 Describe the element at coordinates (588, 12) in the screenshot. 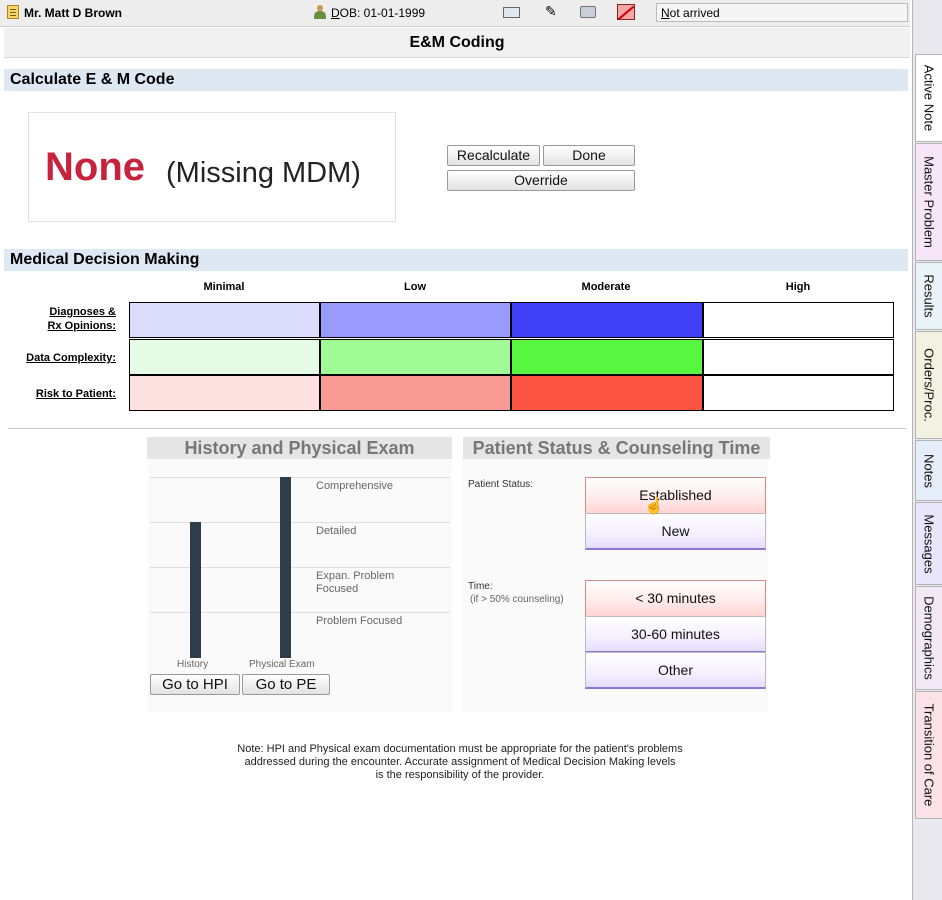

I see `printer-icon` at that location.